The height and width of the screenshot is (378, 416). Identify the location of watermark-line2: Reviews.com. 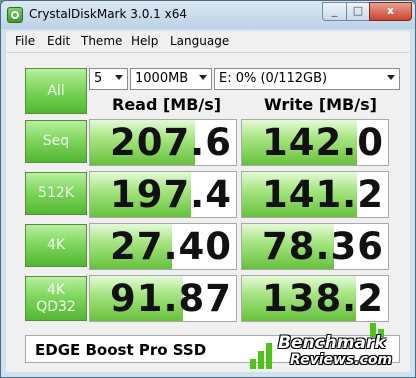
(341, 360).